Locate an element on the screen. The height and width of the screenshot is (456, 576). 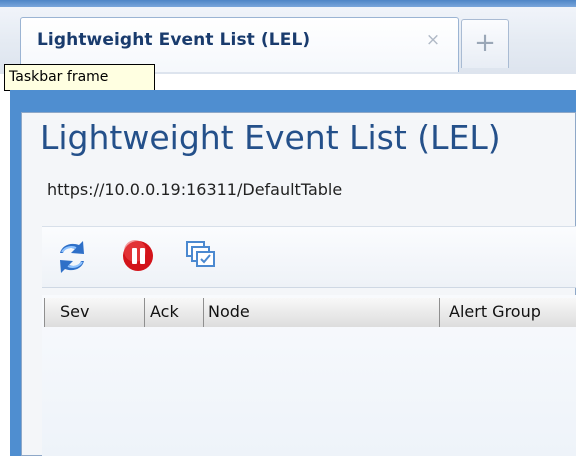
column-header-alert-group: Alert Group is located at coordinates (508, 312).